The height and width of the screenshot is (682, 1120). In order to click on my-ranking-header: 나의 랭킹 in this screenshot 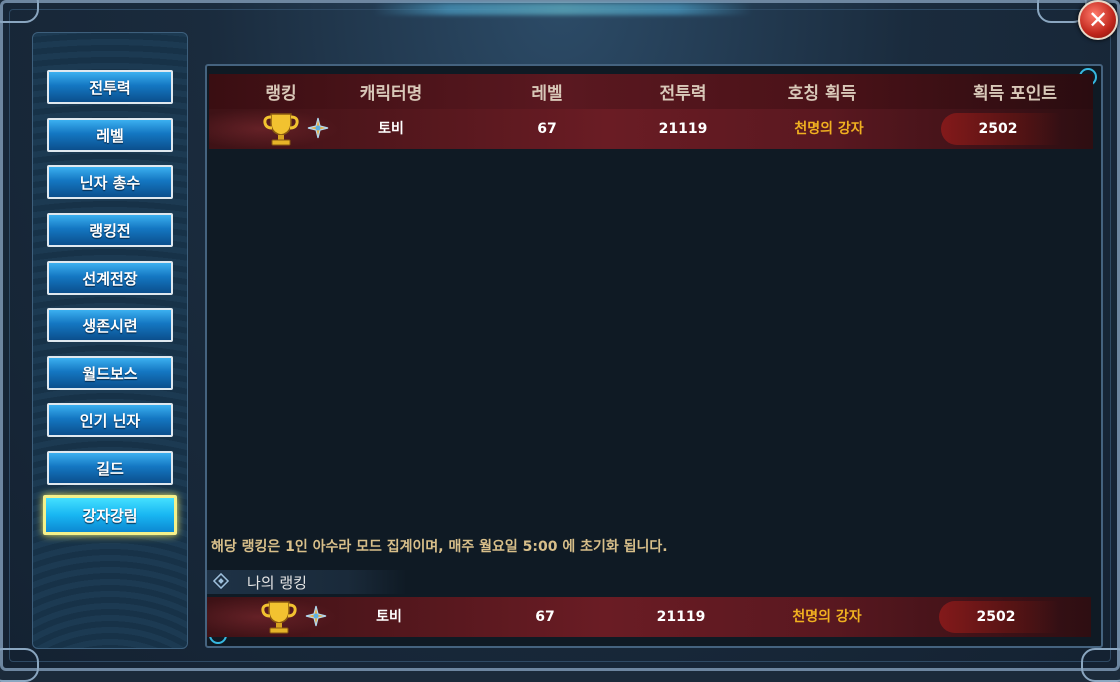, I will do `click(307, 582)`.